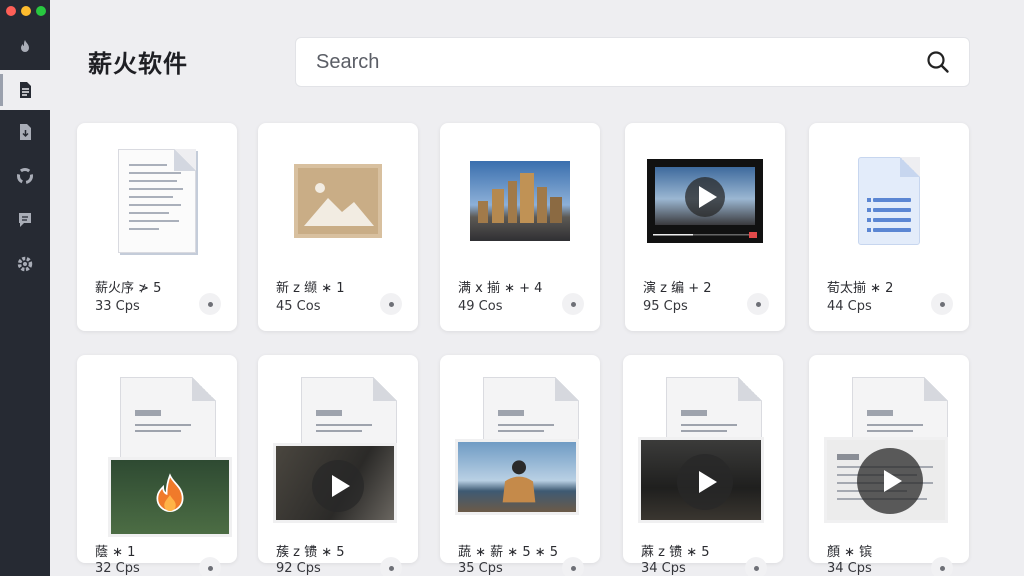 The width and height of the screenshot is (1024, 576). I want to click on file-name: 薪火序 ≯ 5, so click(128, 288).